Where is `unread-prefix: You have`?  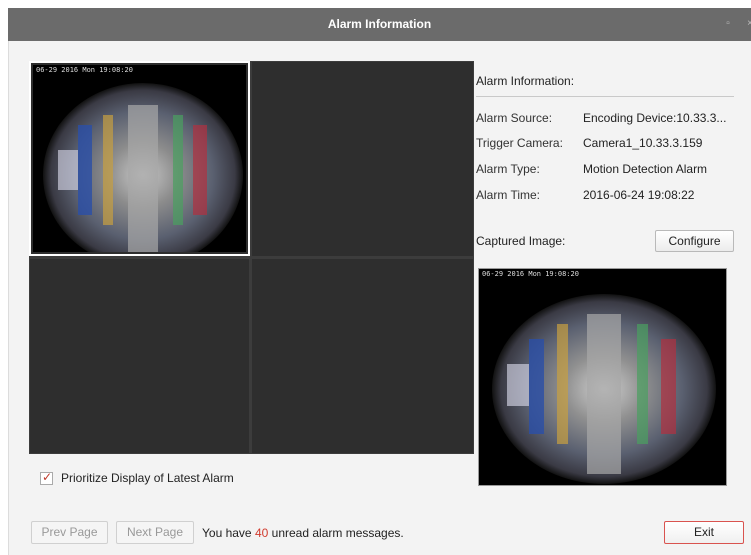
unread-prefix: You have is located at coordinates (227, 533).